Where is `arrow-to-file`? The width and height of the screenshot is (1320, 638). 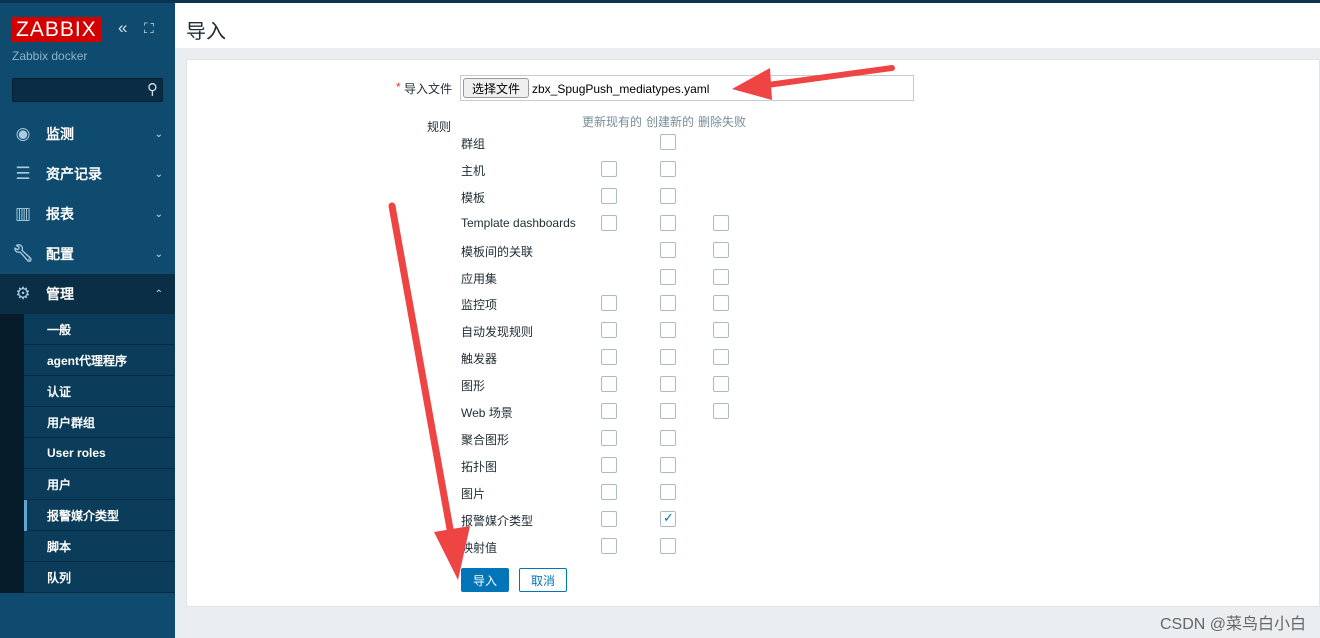 arrow-to-file is located at coordinates (826, 77).